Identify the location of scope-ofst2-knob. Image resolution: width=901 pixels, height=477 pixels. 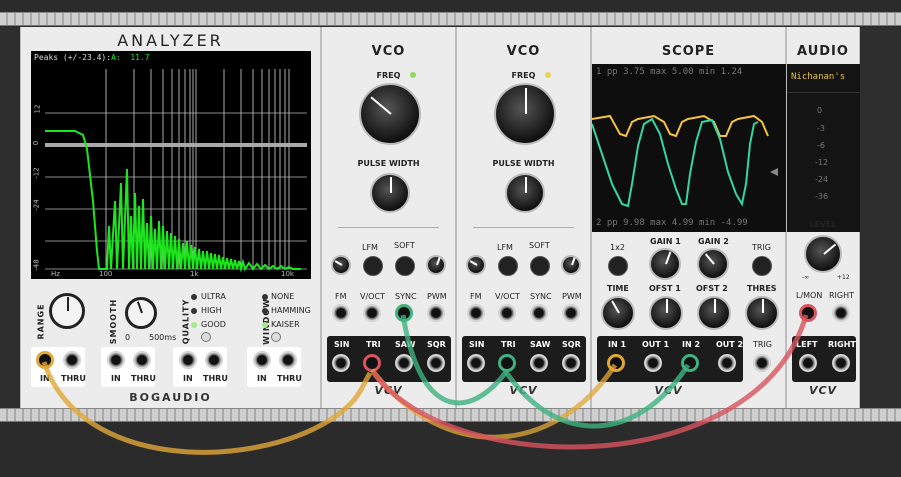
(714, 313).